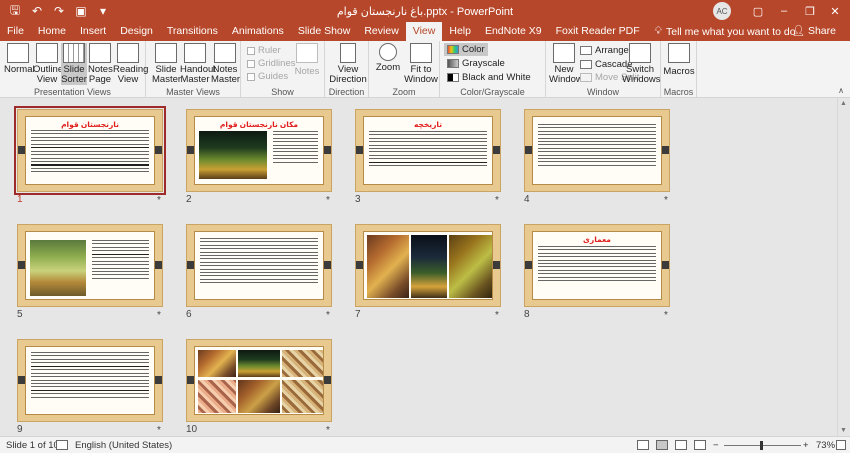  What do you see at coordinates (700, 445) in the screenshot?
I see `slide-show-status-icon` at bounding box center [700, 445].